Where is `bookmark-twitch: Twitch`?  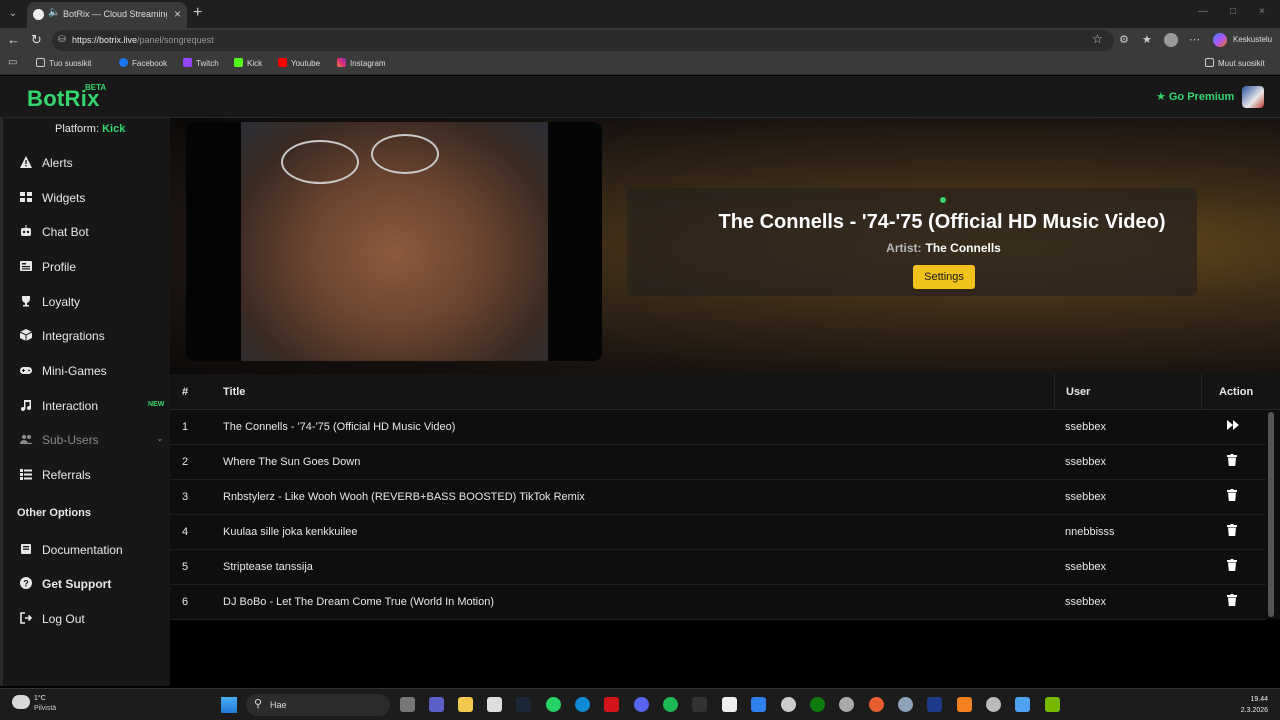 bookmark-twitch: Twitch is located at coordinates (201, 63).